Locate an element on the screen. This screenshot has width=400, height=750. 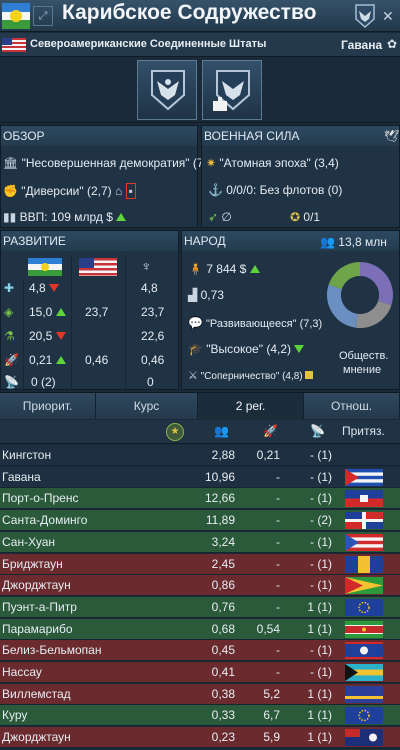
tab-regions: 2 рег. is located at coordinates (251, 406).